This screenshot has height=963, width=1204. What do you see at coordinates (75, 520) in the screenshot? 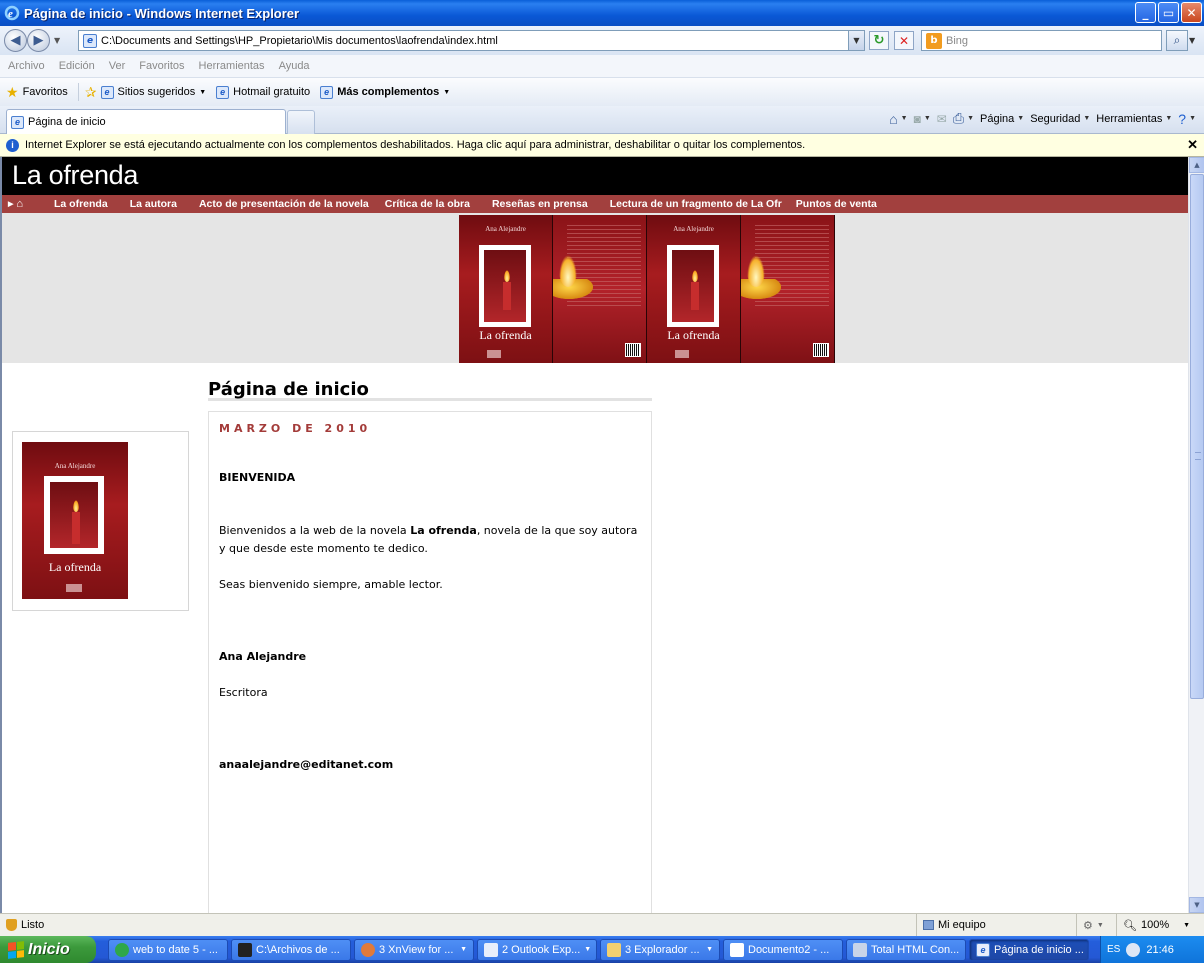
I see `sidebar-book-cover: Ana Alejandre La ofrenda` at bounding box center [75, 520].